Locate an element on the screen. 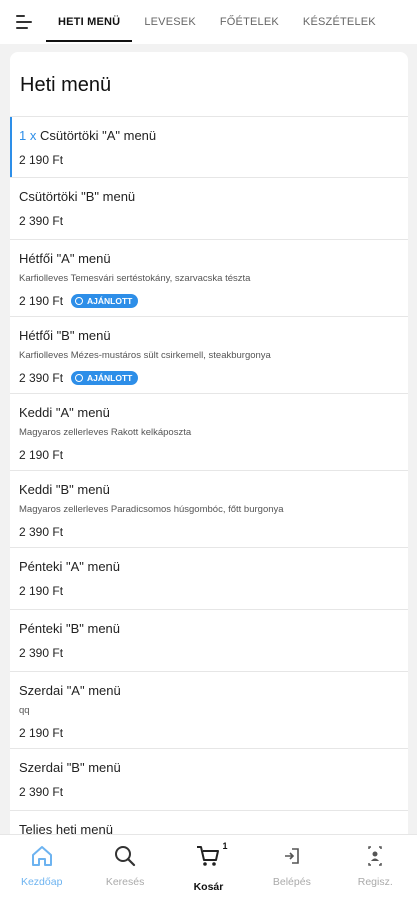  nav-register-label: Regisz. is located at coordinates (375, 882).